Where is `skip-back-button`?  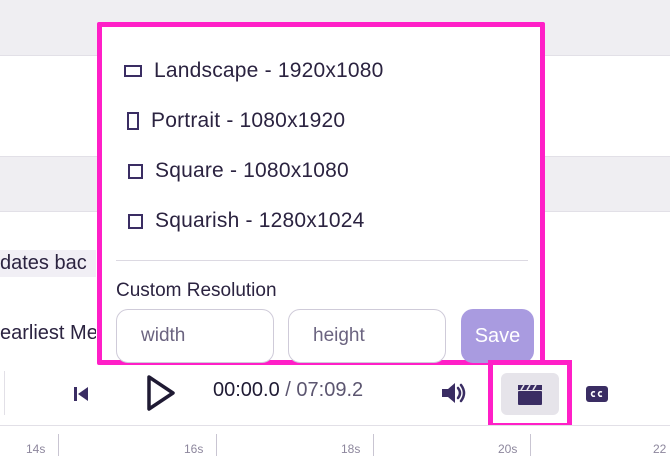
skip-back-button is located at coordinates (81, 394).